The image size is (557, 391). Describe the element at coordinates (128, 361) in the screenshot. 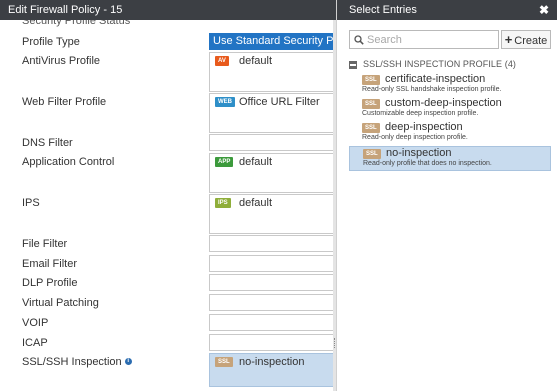

I see `info-icon: i` at that location.